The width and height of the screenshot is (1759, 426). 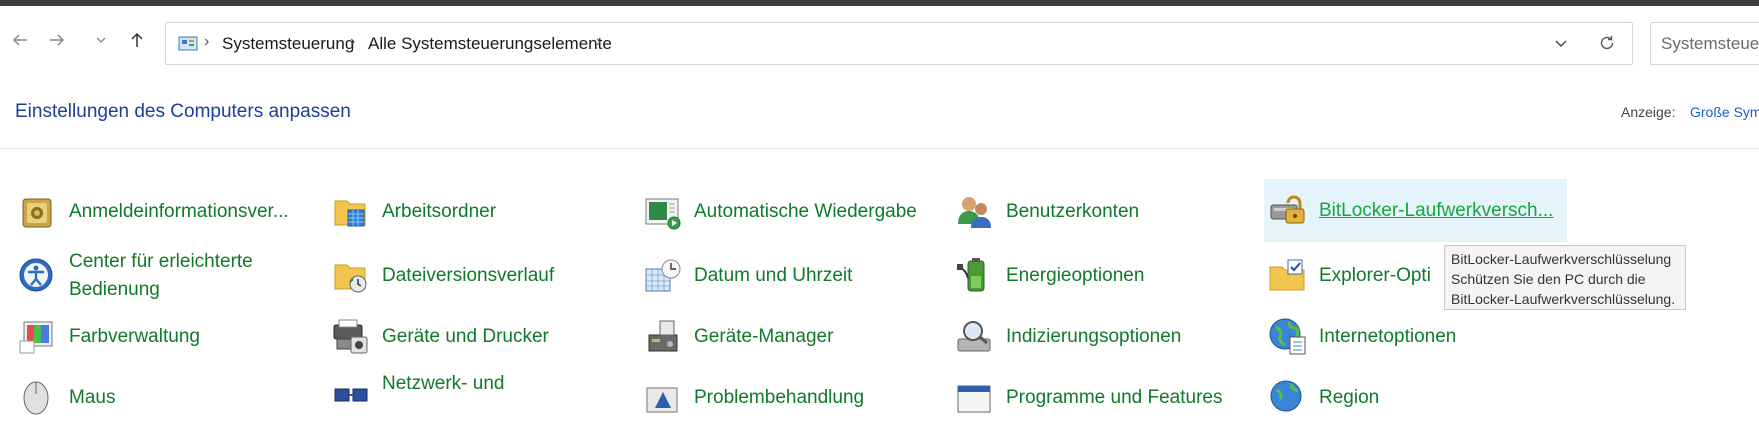 What do you see at coordinates (38, 277) in the screenshot?
I see `ease-of-access-icon` at bounding box center [38, 277].